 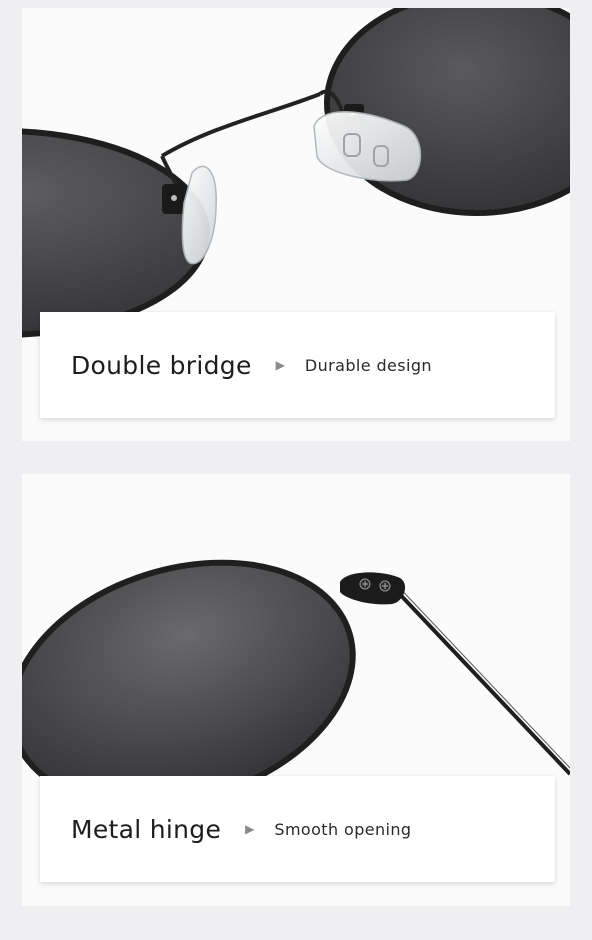 I want to click on feature-caption-card: Double bridge ▶ Durable design, so click(x=297, y=365).